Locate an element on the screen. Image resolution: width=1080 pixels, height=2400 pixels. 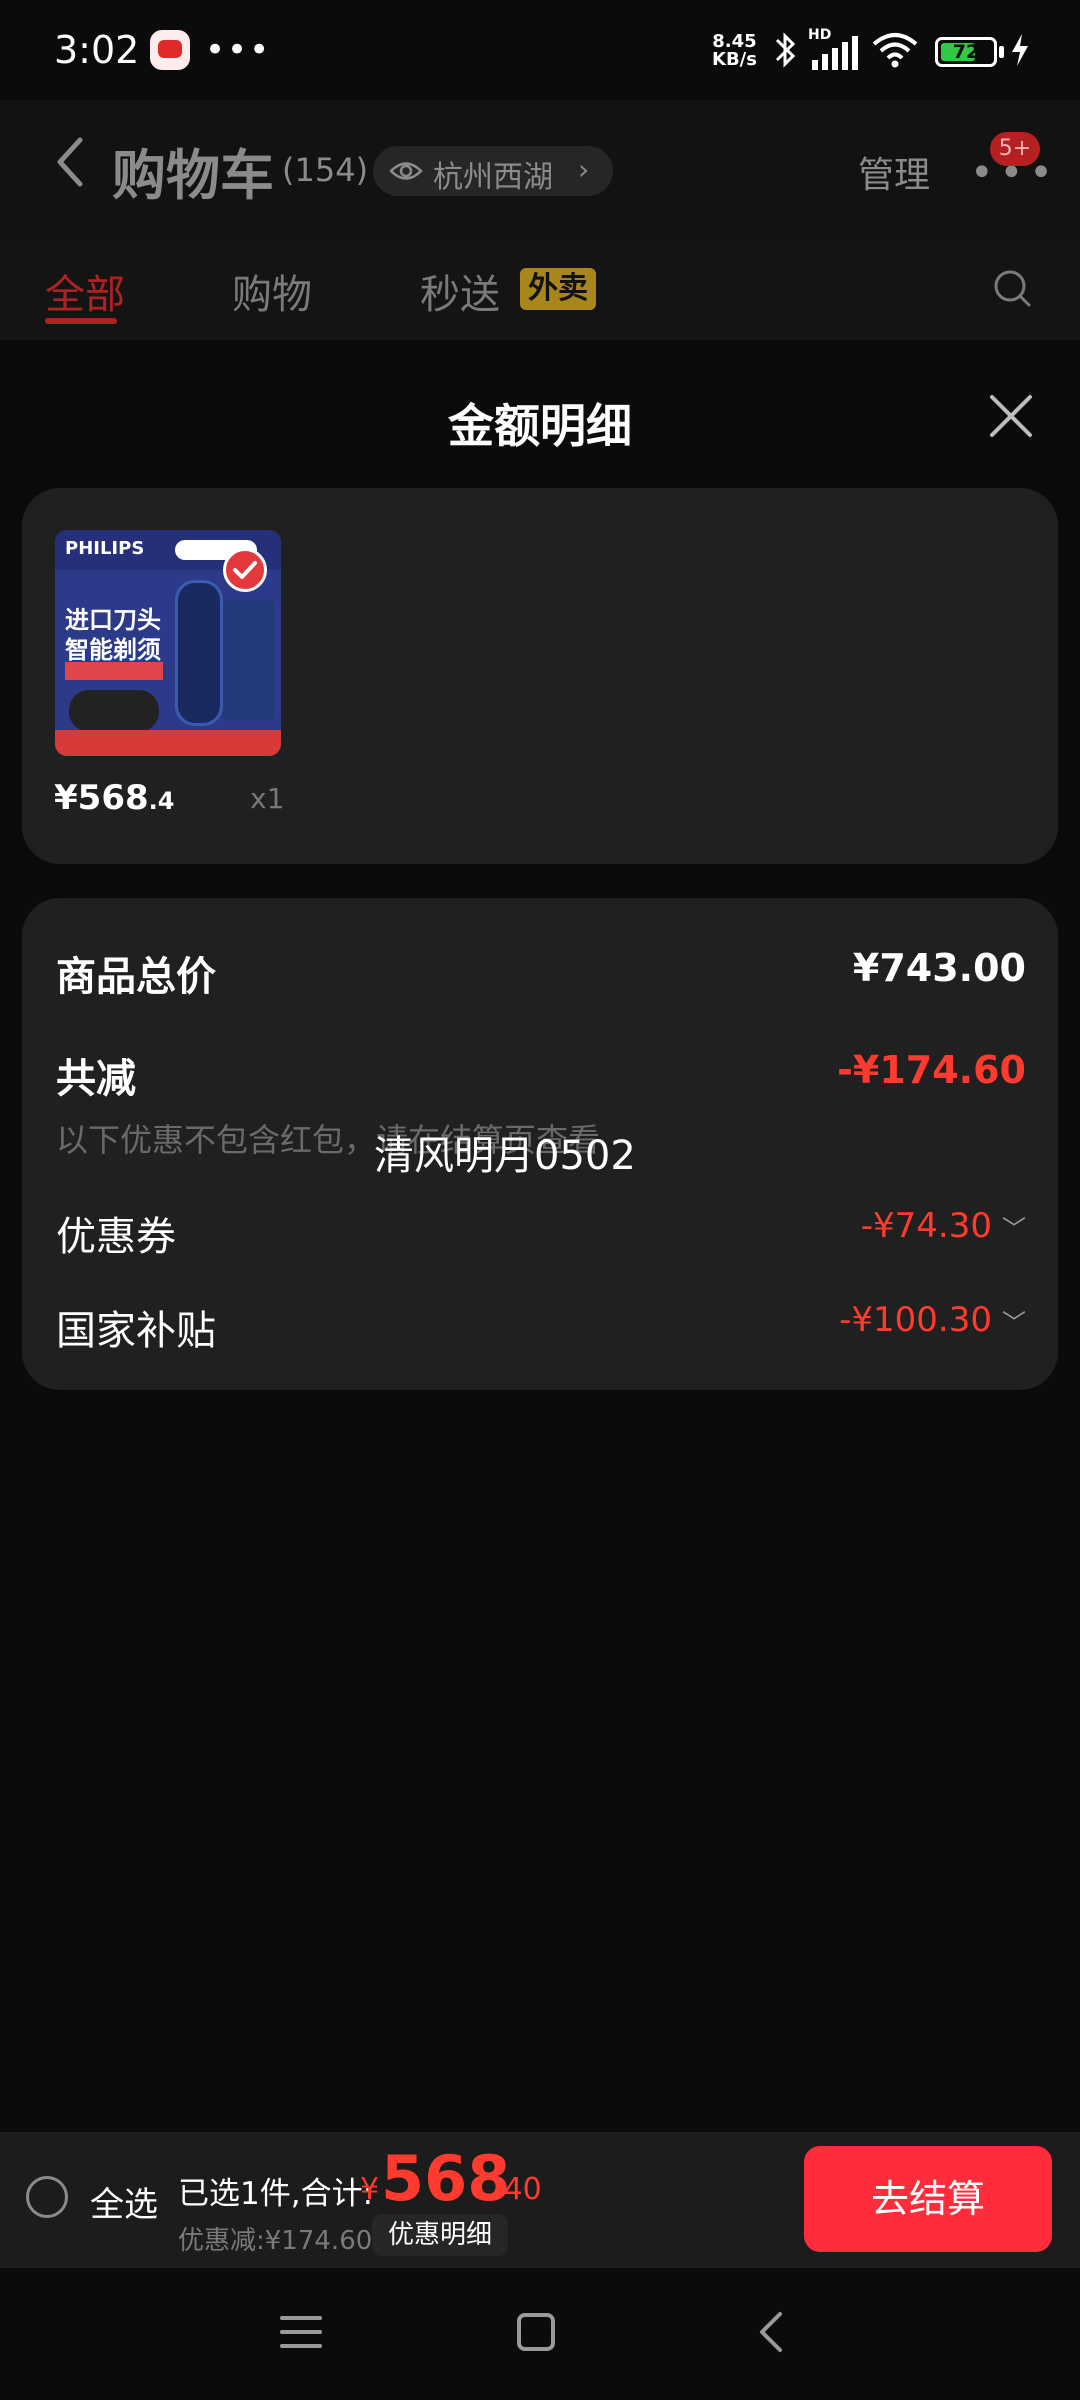
takeout-tag: 外卖 is located at coordinates (558, 289).